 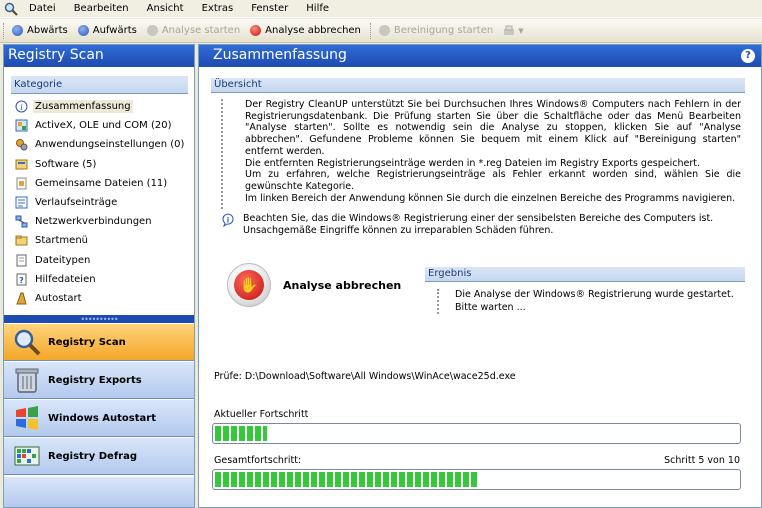 I want to click on tree-item-label: Autostart, so click(x=58, y=298).